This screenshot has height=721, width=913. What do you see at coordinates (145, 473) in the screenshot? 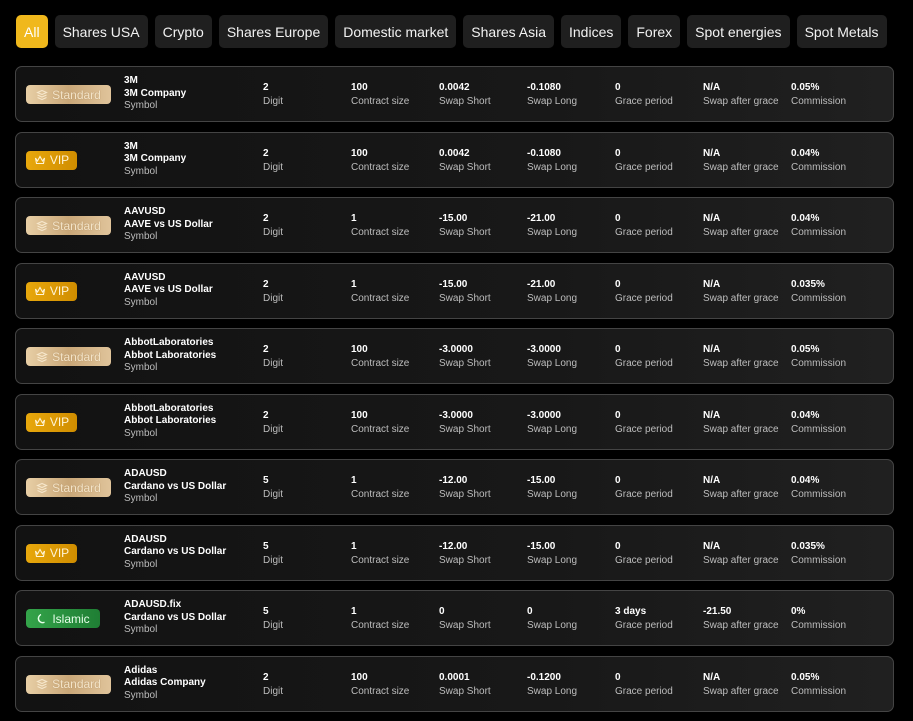
I see `symbol-code: ADAUSD` at bounding box center [145, 473].